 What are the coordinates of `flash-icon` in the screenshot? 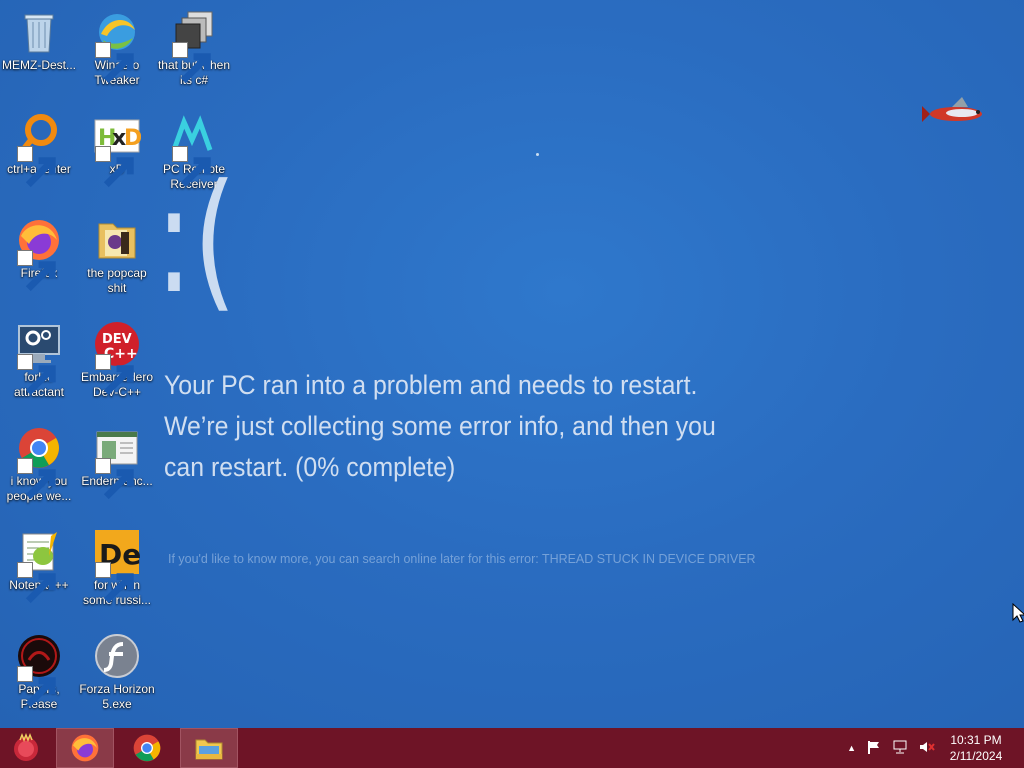 It's located at (117, 656).